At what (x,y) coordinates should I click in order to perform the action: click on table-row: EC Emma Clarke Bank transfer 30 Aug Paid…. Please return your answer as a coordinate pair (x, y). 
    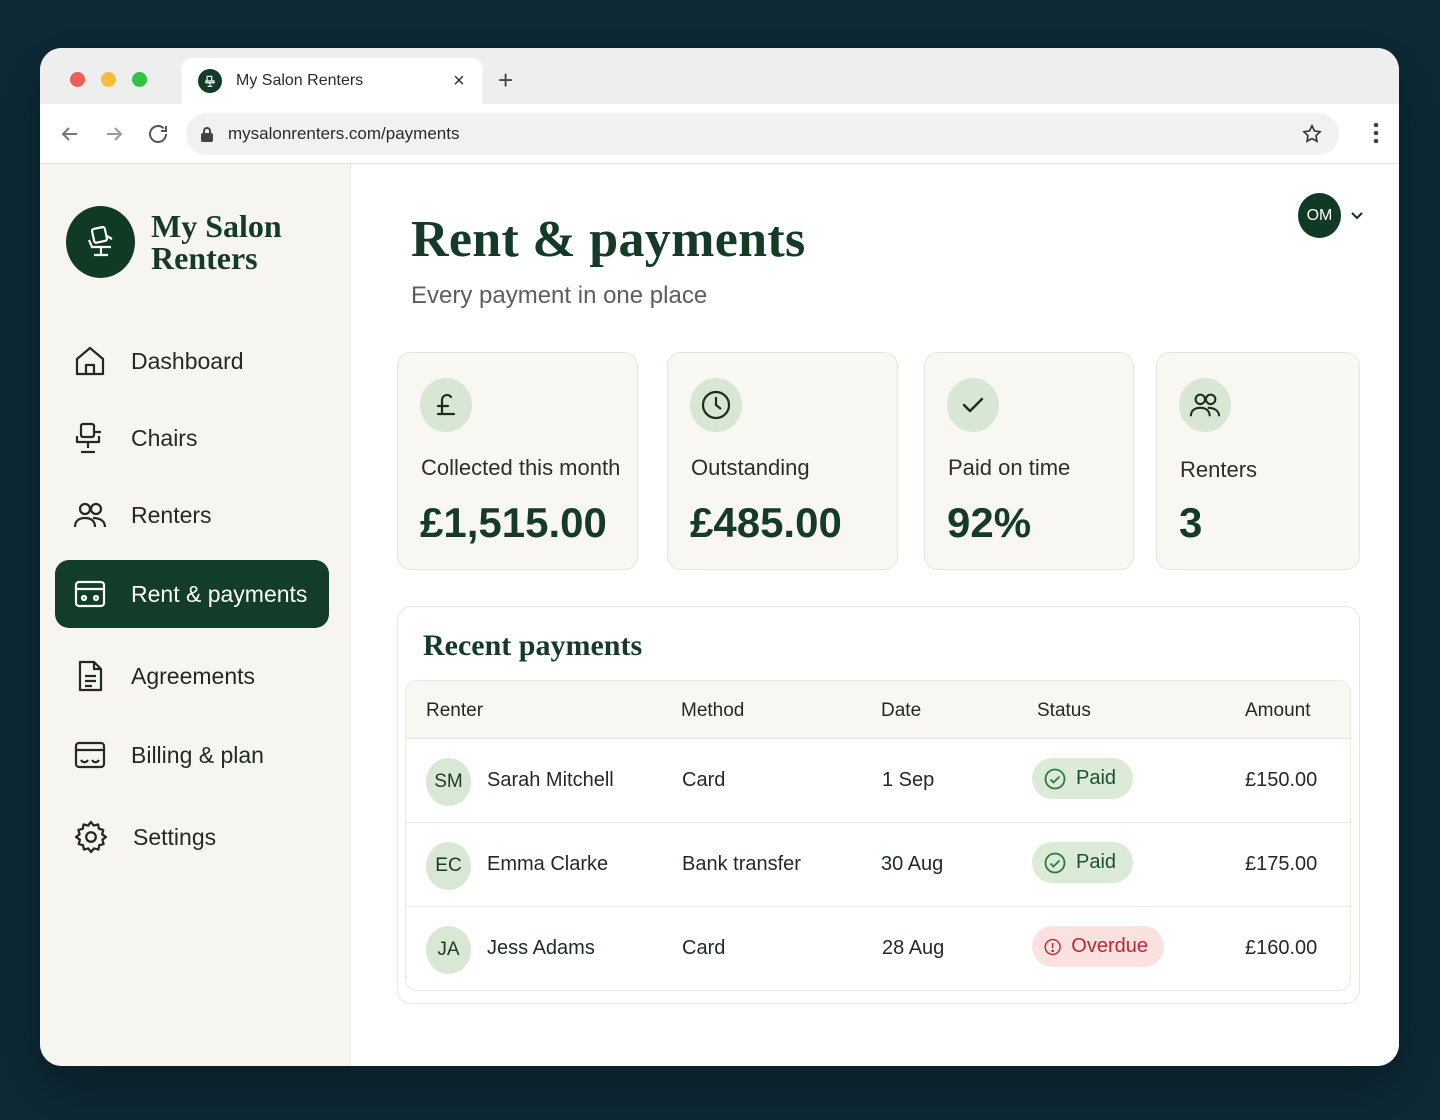
    Looking at the image, I should click on (878, 865).